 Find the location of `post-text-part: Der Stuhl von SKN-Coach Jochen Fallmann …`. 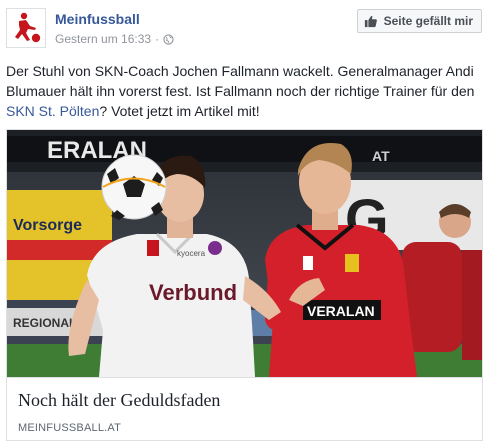

post-text-part: Der Stuhl von SKN-Coach Jochen Fallmann … is located at coordinates (240, 81).